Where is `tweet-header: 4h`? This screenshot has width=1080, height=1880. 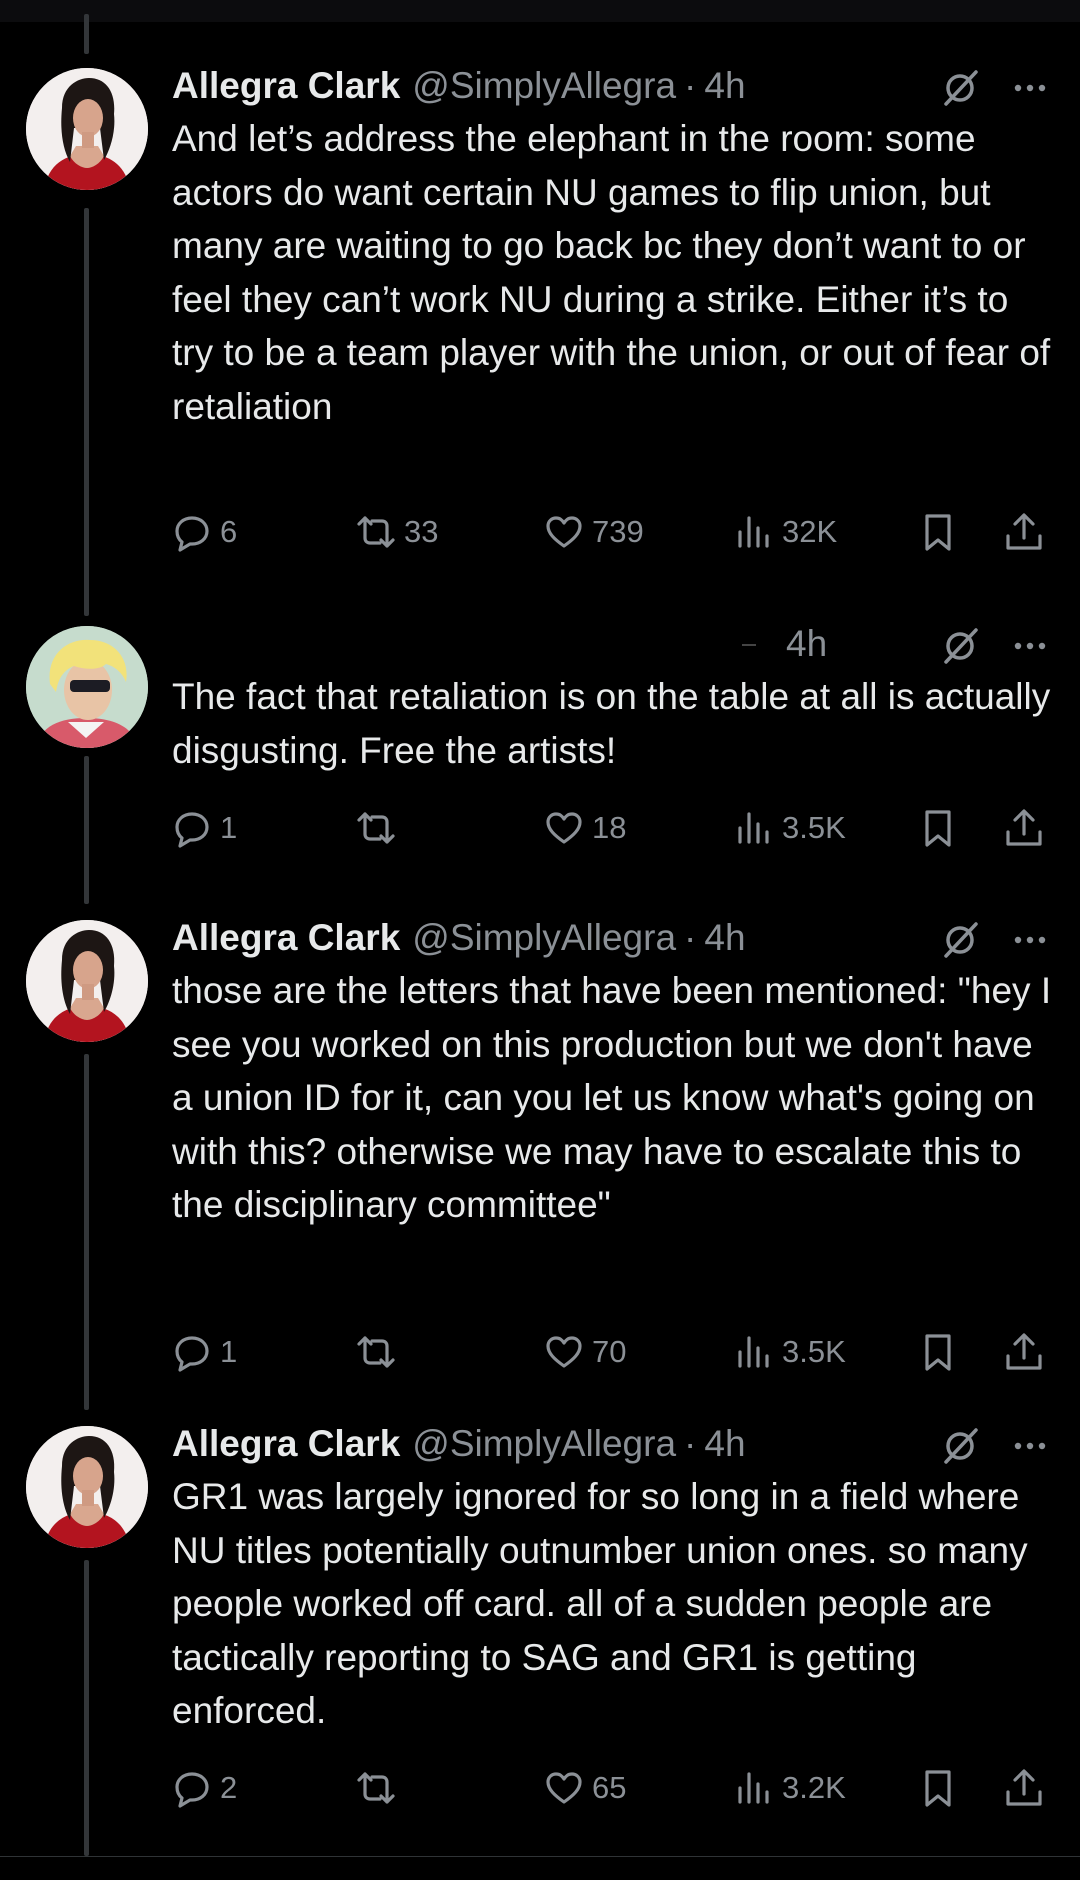 tweet-header: 4h is located at coordinates (499, 644).